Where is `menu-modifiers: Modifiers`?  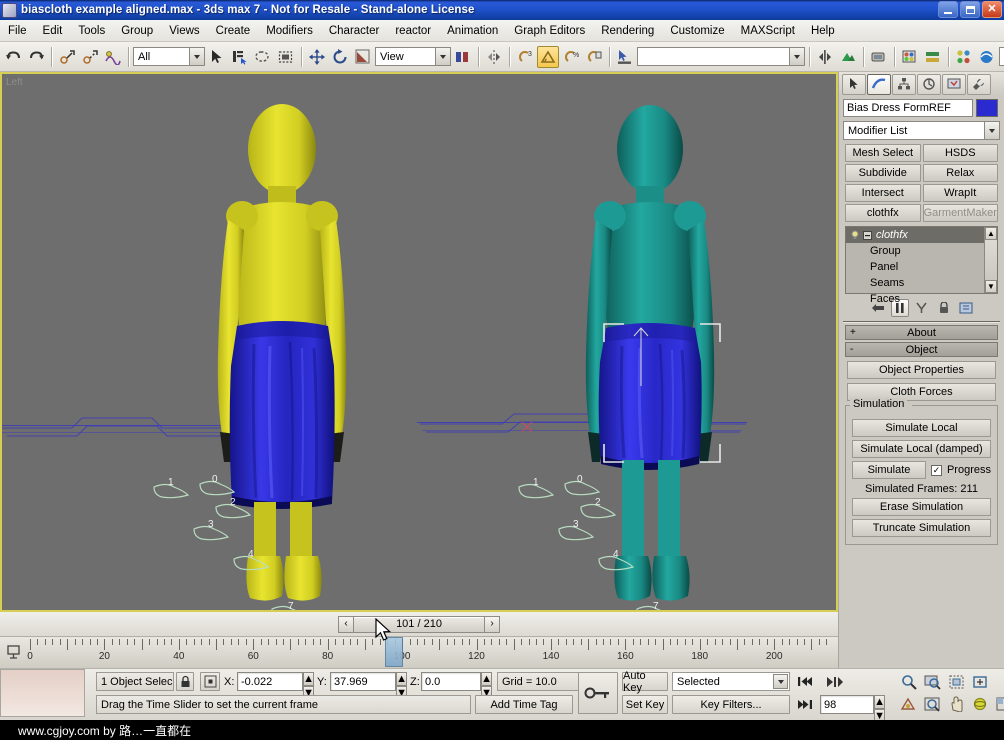
menu-modifiers: Modifiers is located at coordinates (289, 31).